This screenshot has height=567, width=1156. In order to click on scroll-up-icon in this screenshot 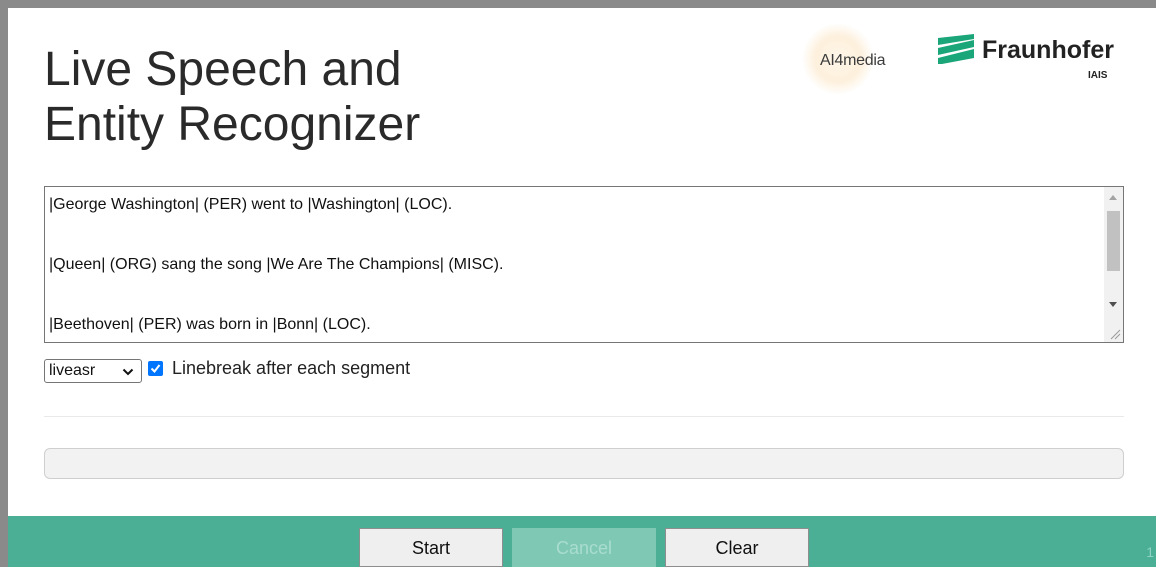, I will do `click(1113, 197)`.